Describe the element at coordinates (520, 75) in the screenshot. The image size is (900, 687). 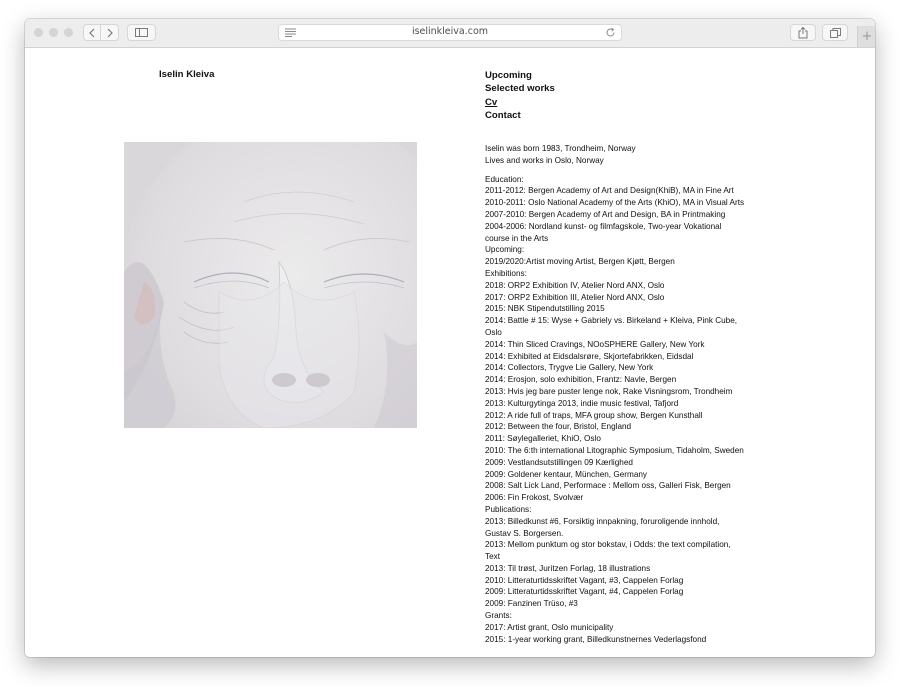
I see `nav-link-upcoming: Upcoming` at that location.